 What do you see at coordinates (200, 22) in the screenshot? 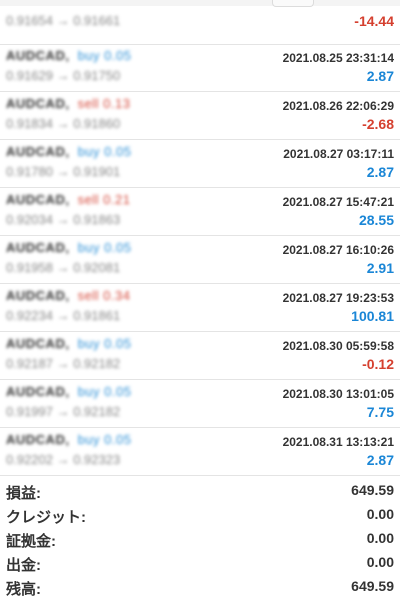
I see `deal-row-partial: 0.91654 → 0.91661 -14.44` at bounding box center [200, 22].